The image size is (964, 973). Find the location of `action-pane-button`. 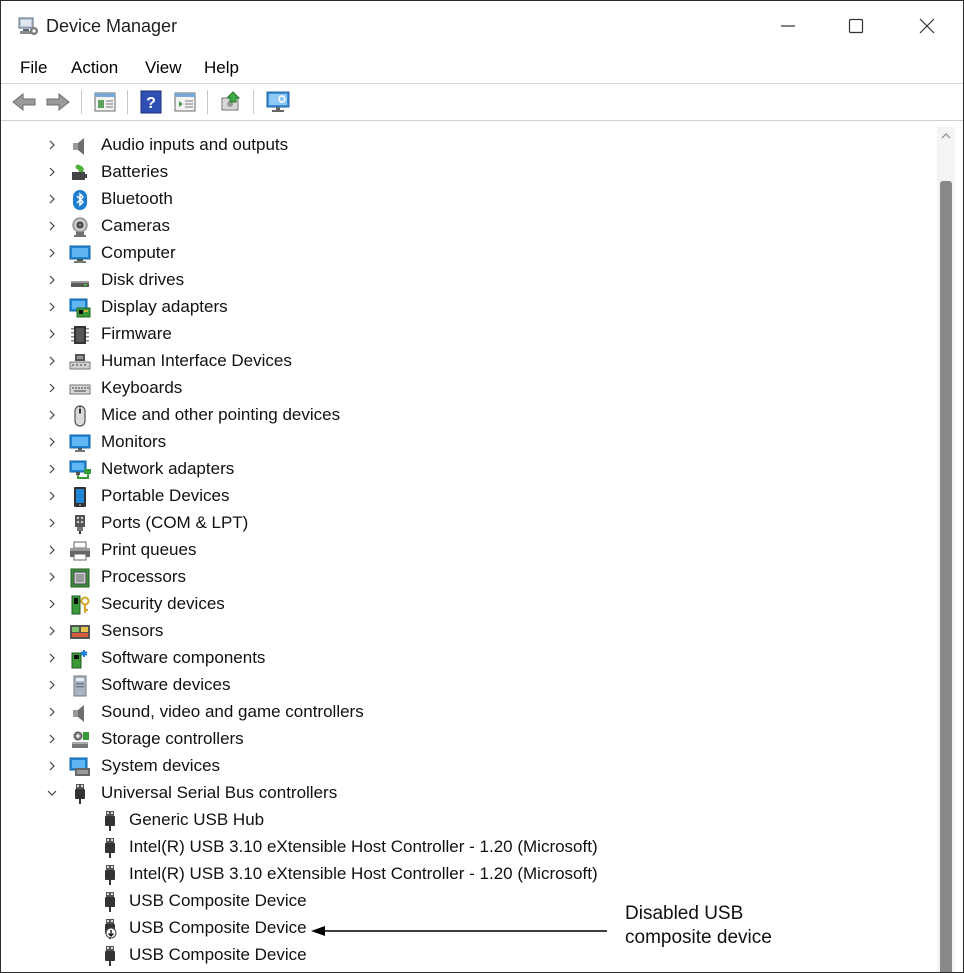

action-pane-button is located at coordinates (185, 102).